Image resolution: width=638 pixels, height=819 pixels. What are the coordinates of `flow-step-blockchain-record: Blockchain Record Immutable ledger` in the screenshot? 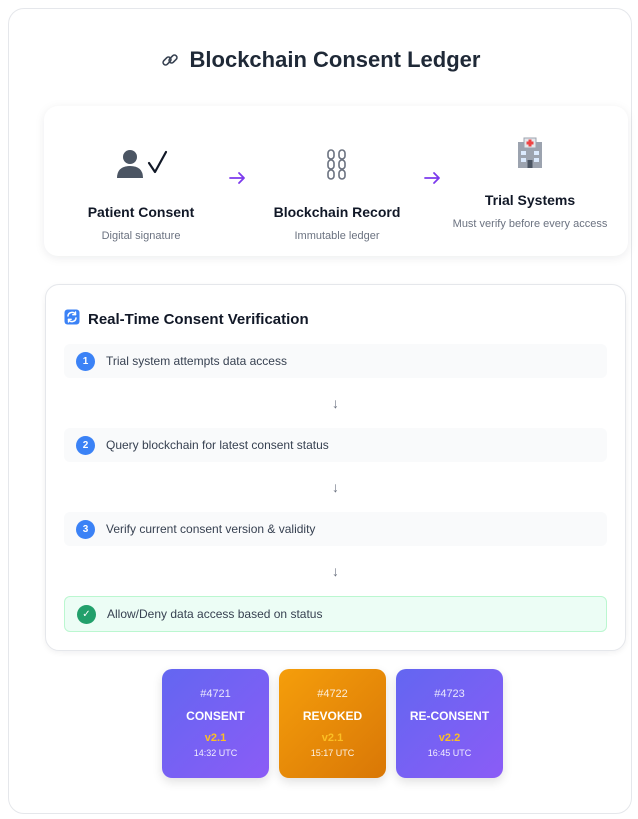 It's located at (337, 189).